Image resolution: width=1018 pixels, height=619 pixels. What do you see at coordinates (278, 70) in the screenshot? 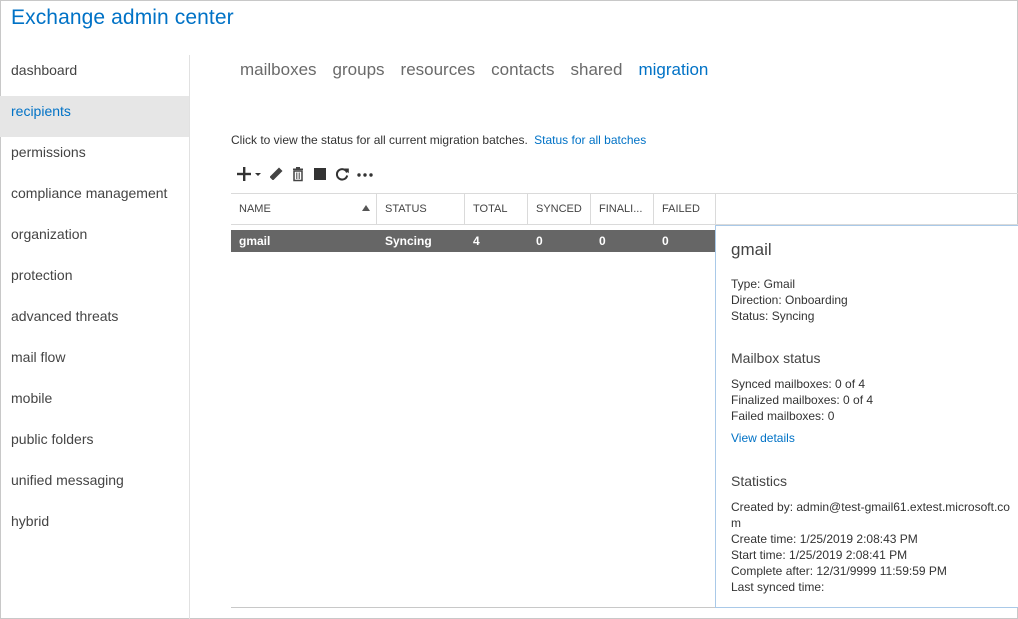
I see `tab-mailboxes: mailboxes` at bounding box center [278, 70].